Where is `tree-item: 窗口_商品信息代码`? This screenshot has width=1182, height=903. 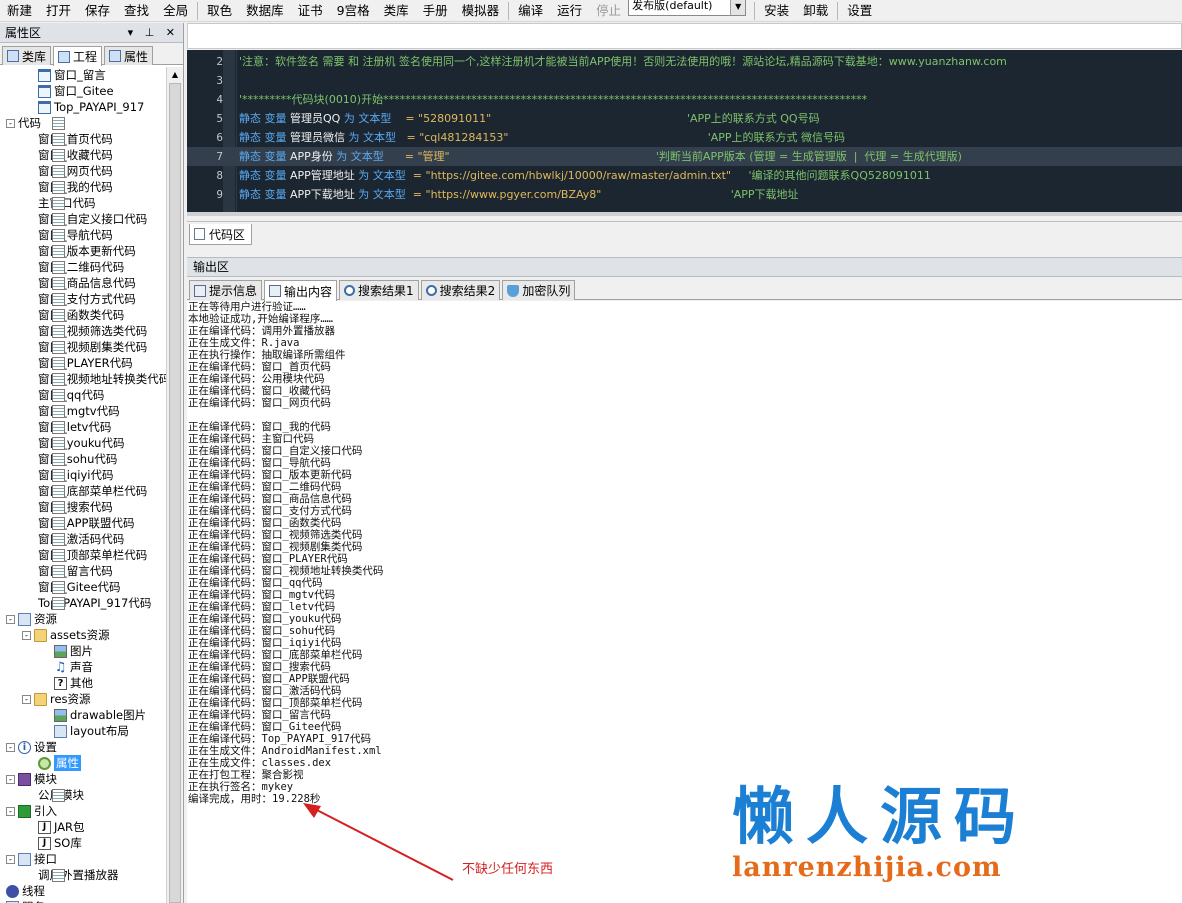
tree-item: 窗口_商品信息代码 is located at coordinates (83, 283).